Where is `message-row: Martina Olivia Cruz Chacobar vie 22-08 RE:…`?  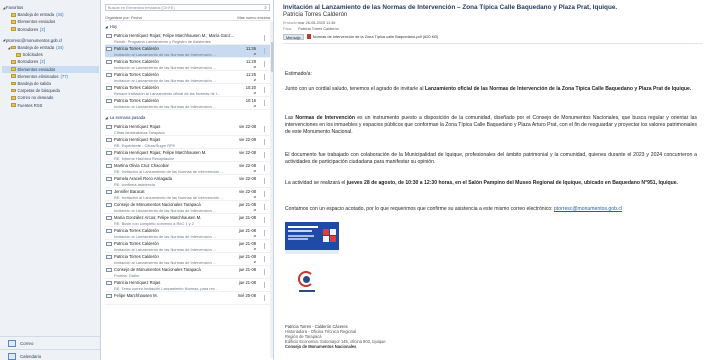 message-row: Martina Olivia Cruz Chacobar vie 22-08 RE:… is located at coordinates (188, 168).